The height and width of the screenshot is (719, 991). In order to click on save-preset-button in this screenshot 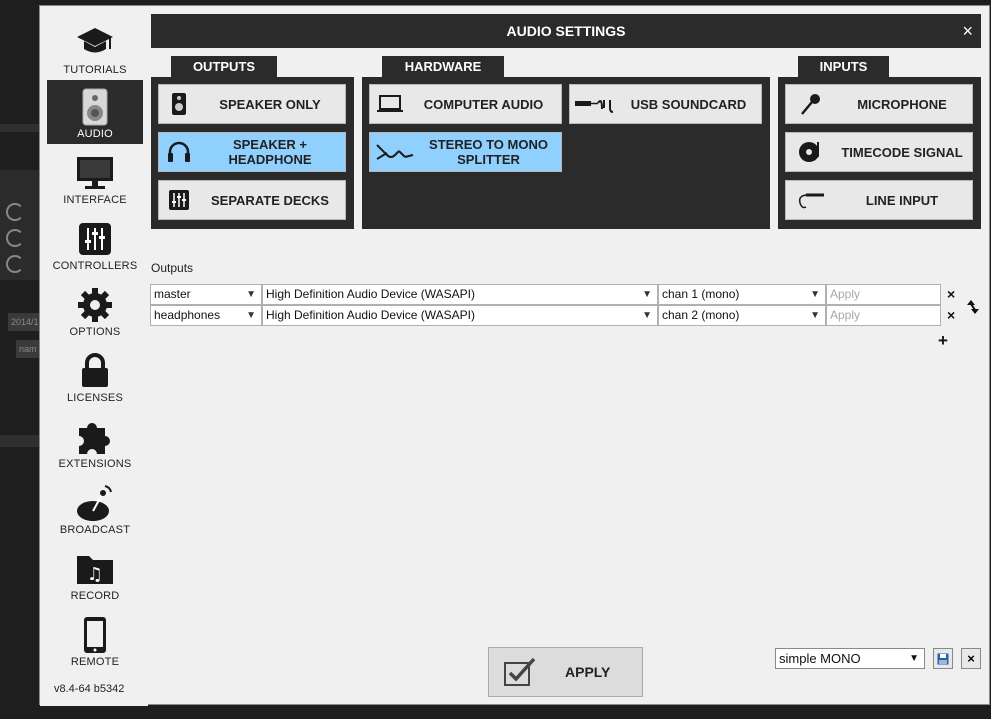, I will do `click(943, 658)`.